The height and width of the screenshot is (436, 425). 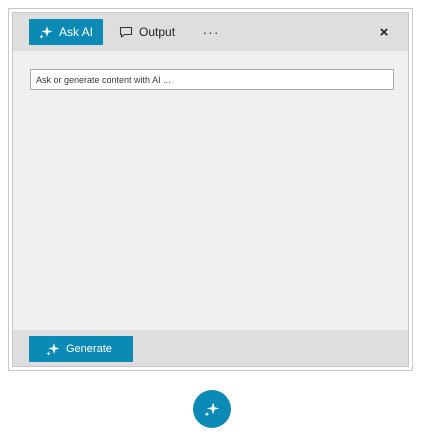 I want to click on ai-assist-fab-button, so click(x=212, y=409).